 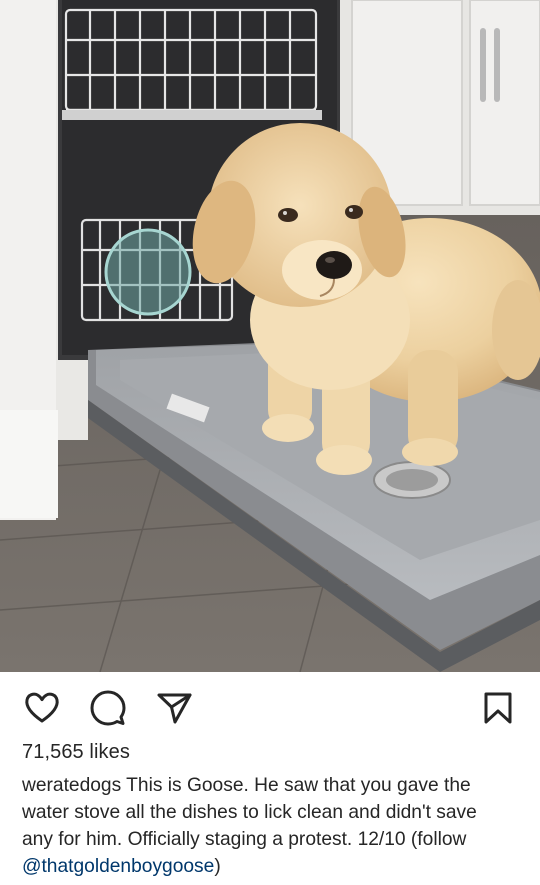 I want to click on bookmark-icon, so click(x=498, y=708).